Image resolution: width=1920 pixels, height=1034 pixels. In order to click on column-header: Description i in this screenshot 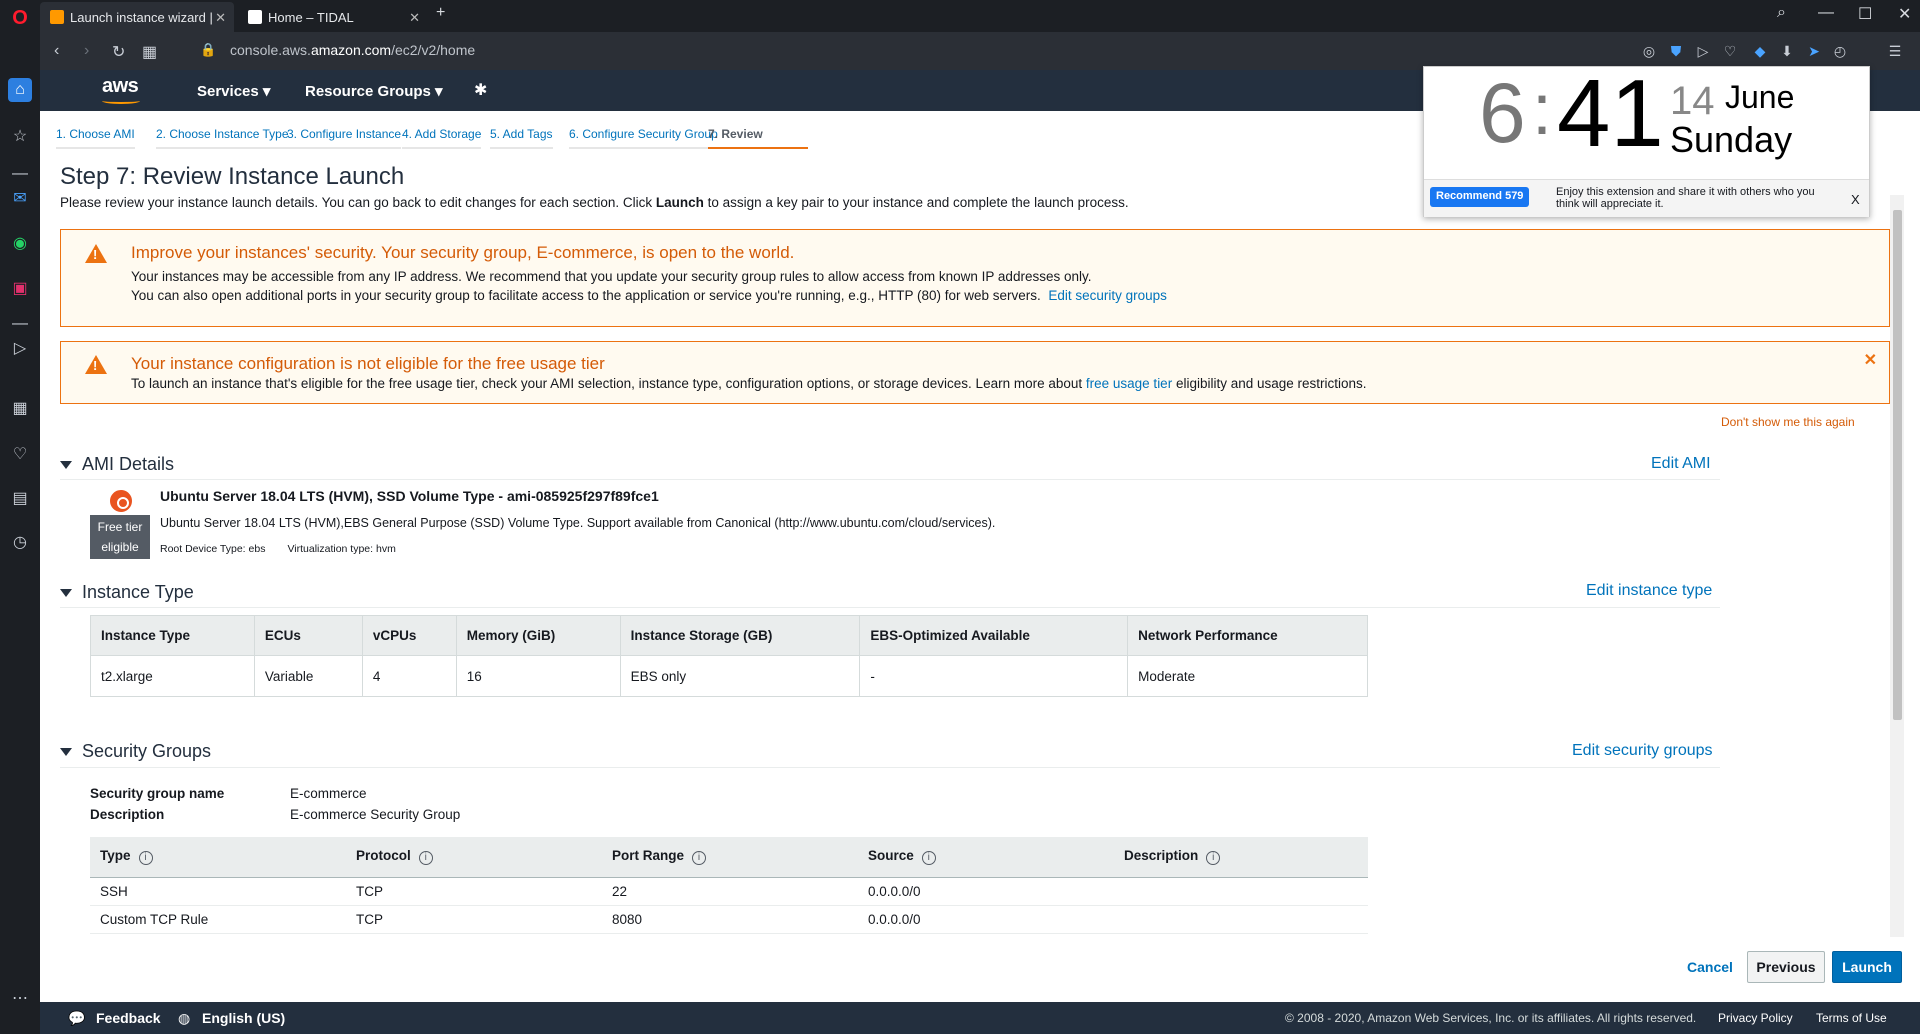, I will do `click(1241, 857)`.